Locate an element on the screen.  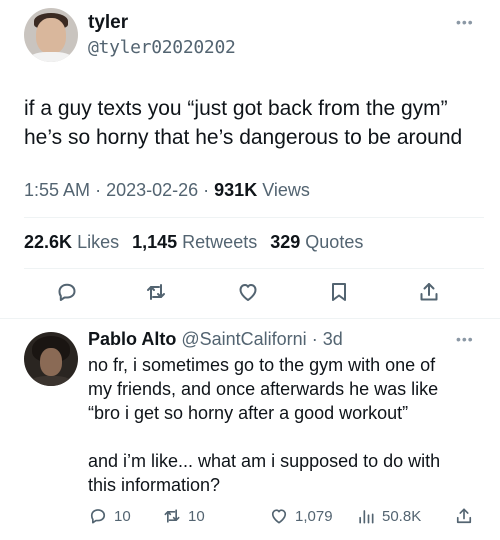
views-count: 931K is located at coordinates (236, 190).